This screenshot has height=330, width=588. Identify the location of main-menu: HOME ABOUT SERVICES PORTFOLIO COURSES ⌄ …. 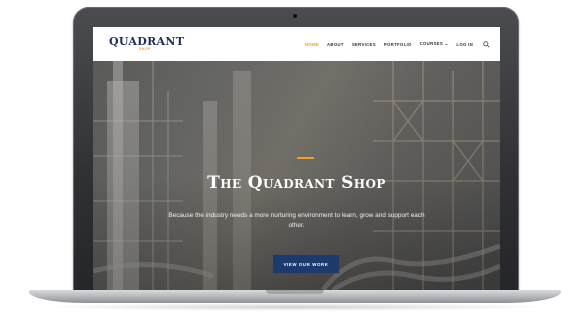
(397, 44).